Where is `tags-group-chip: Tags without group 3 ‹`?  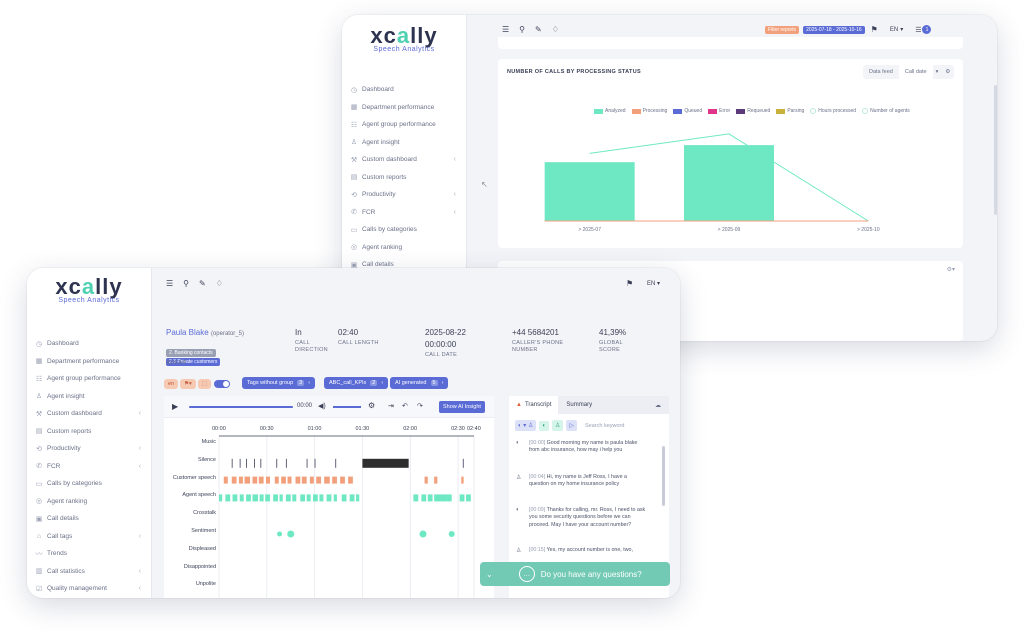 tags-group-chip: Tags without group 3 ‹ is located at coordinates (279, 383).